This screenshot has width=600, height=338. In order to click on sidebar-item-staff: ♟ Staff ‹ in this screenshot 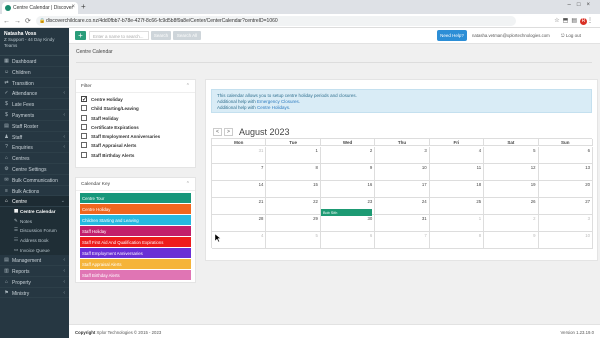, I will do `click(34, 137)`.